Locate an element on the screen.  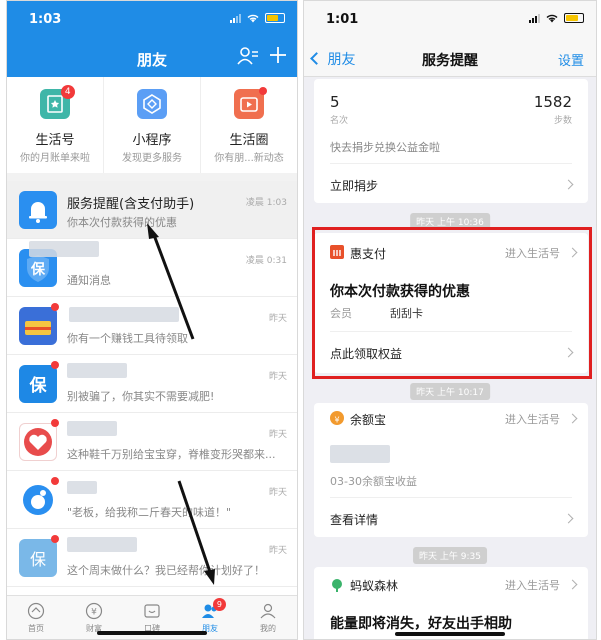
message-preview: "老板，给我称二斤春天的味道！" is located at coordinates (149, 512).